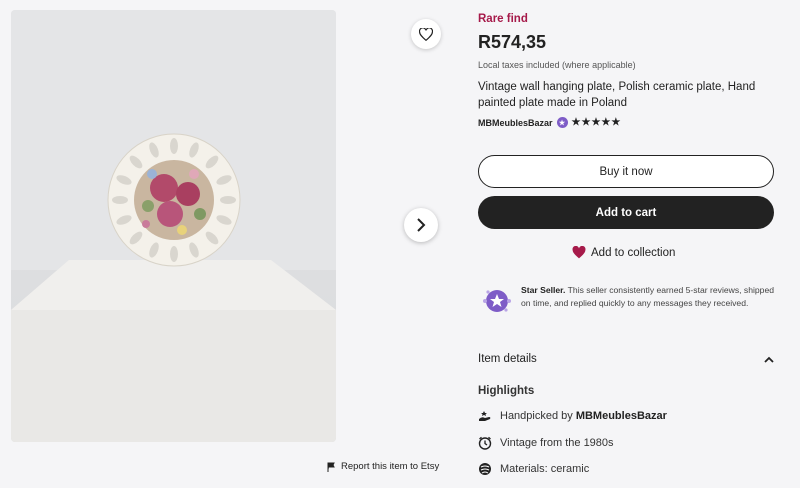 The height and width of the screenshot is (488, 800). I want to click on star-seller-badge-icon, so click(497, 301).